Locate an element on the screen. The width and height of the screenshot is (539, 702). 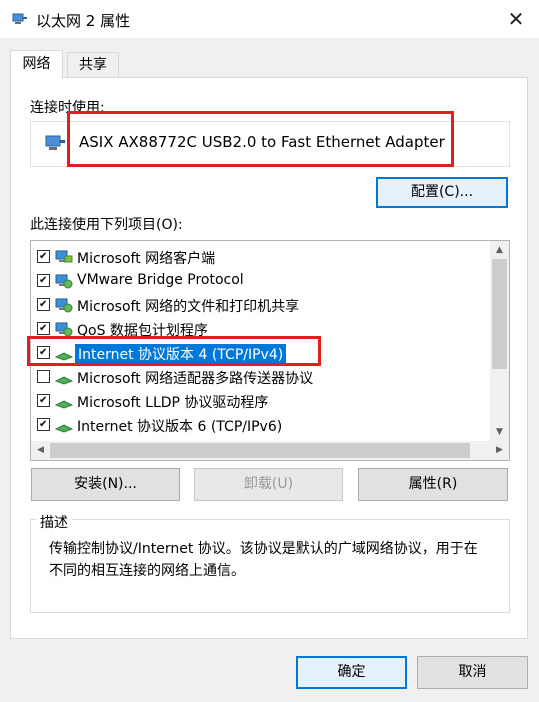
horizontal-scroll-thumb is located at coordinates (260, 450).